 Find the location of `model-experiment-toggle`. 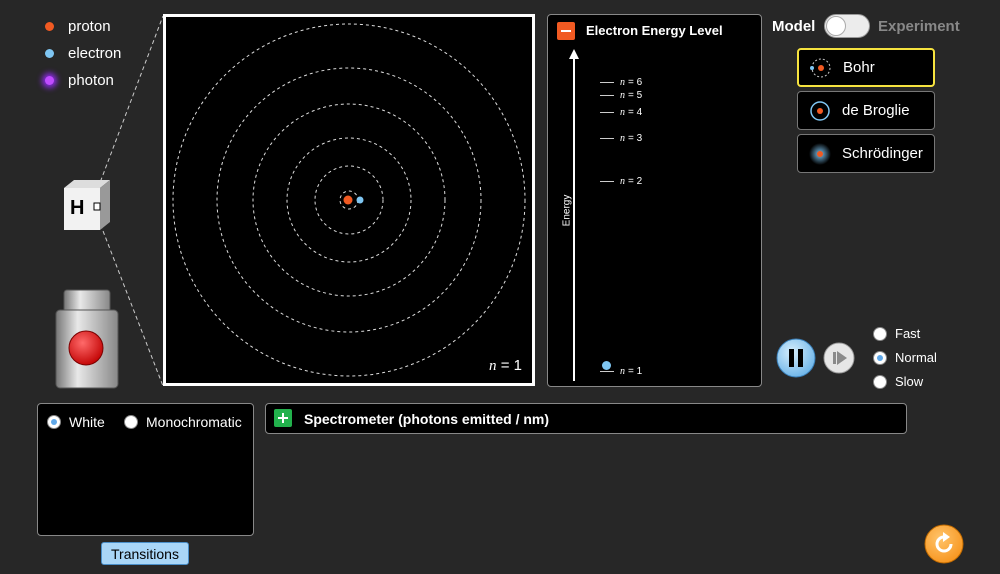

model-experiment-toggle is located at coordinates (847, 26).